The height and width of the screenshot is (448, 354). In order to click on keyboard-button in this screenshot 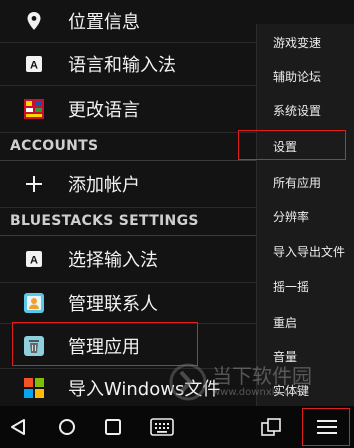, I will do `click(162, 427)`.